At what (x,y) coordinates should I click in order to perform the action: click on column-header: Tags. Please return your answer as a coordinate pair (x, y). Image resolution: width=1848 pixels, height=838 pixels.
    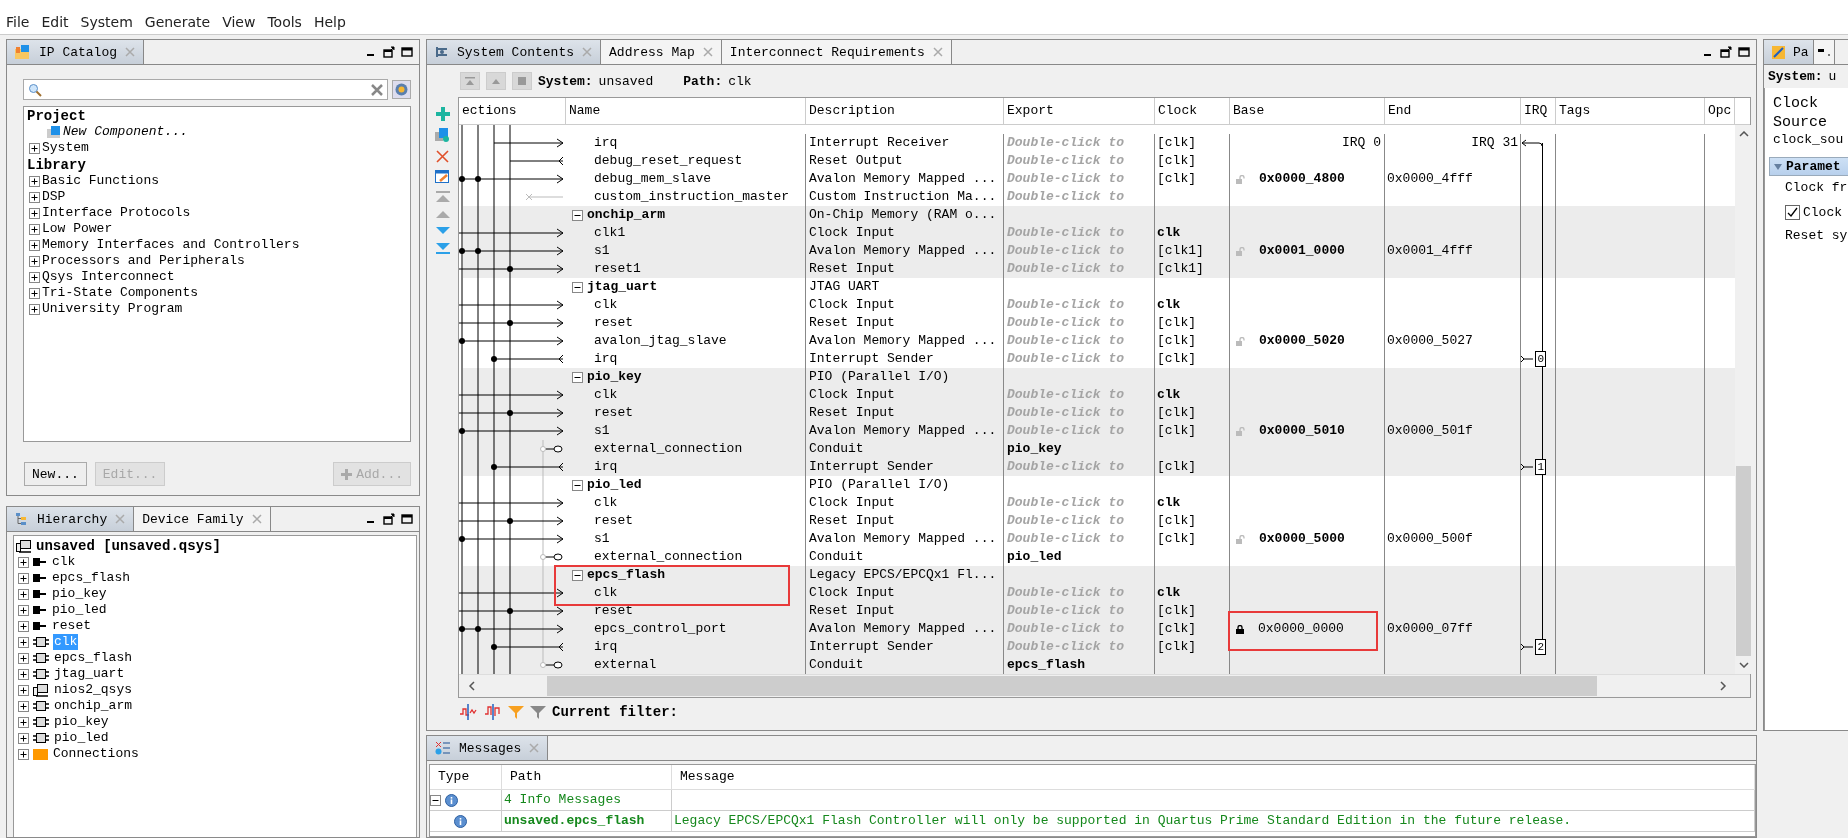
    Looking at the image, I should click on (1630, 111).